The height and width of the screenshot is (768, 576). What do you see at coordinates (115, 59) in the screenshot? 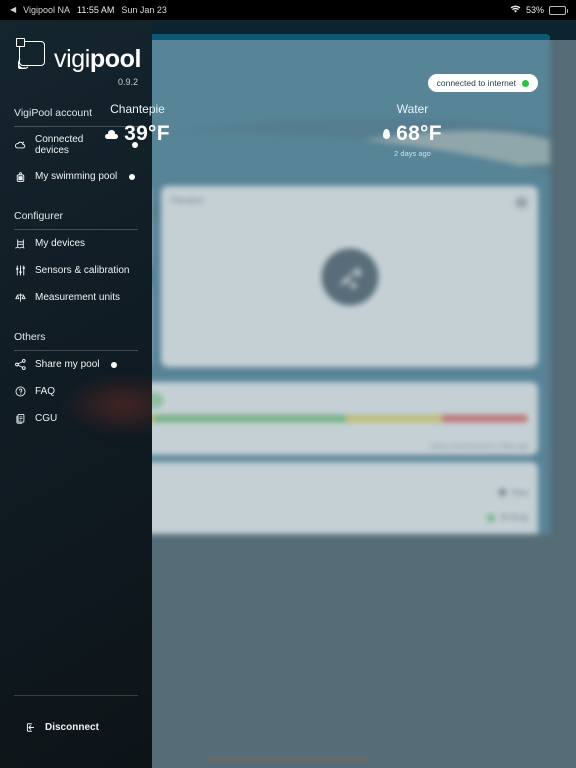
I see `brand-name-part2: pool` at bounding box center [115, 59].